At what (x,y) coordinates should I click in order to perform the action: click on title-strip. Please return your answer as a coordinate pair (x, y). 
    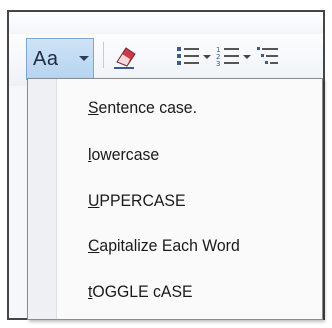
    Looking at the image, I should click on (166, 23).